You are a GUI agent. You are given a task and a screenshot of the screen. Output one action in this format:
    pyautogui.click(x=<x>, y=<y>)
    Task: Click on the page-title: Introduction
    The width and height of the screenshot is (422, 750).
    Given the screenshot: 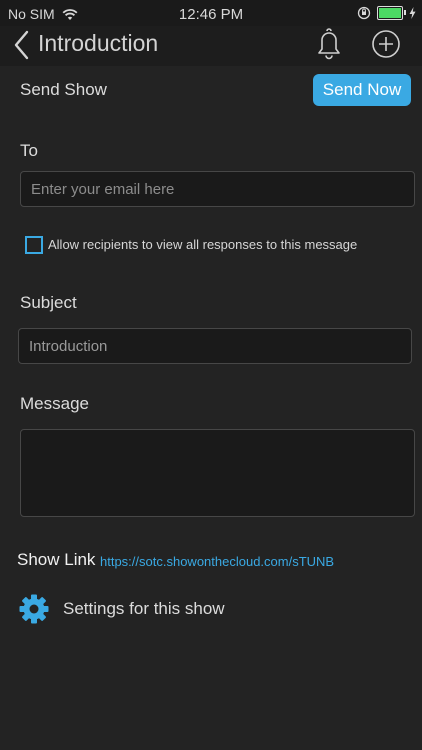 What is the action you would take?
    pyautogui.click(x=98, y=43)
    